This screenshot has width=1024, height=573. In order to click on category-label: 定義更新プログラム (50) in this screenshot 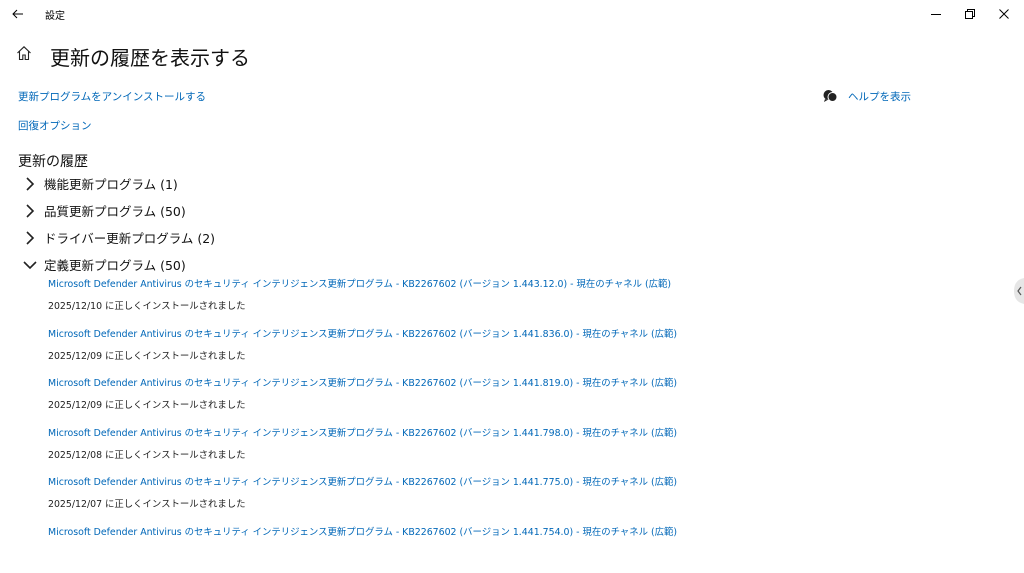, I will do `click(115, 264)`.